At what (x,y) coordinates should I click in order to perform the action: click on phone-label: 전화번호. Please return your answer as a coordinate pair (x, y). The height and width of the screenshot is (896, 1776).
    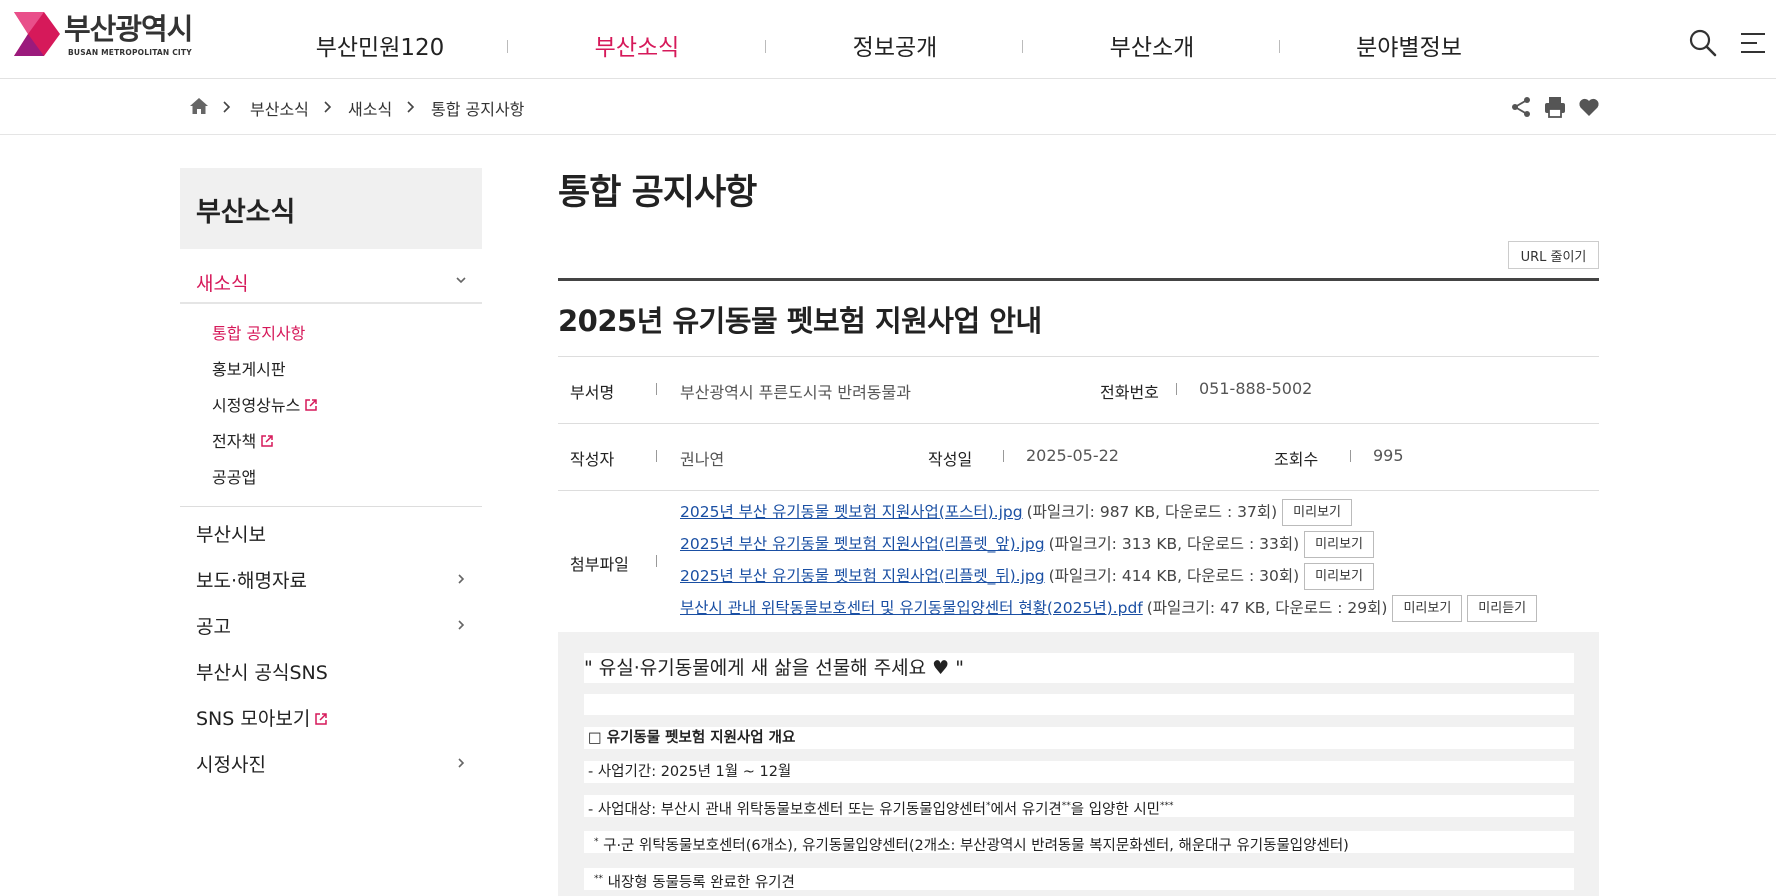
    Looking at the image, I should click on (1129, 392).